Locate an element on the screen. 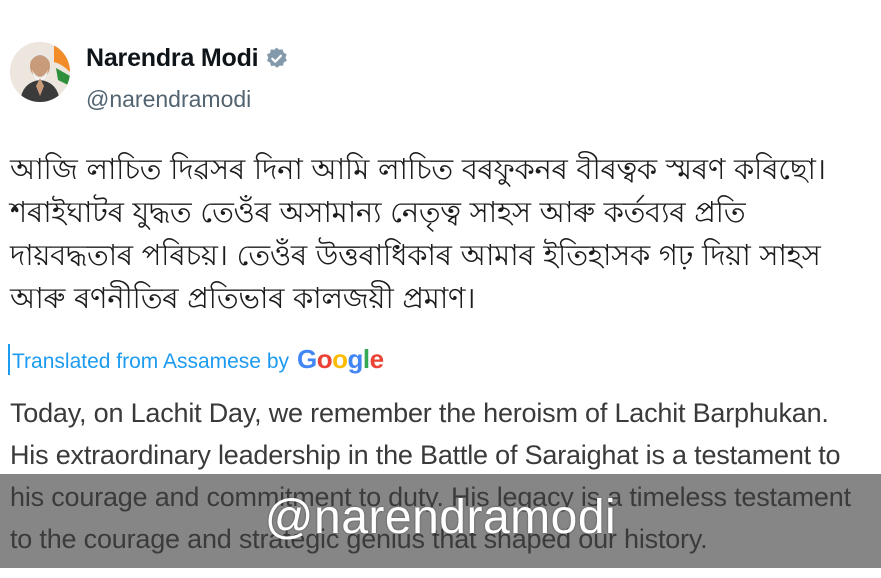 This screenshot has height=578, width=881. translated-from-label: Translated from Assamese by is located at coordinates (150, 361).